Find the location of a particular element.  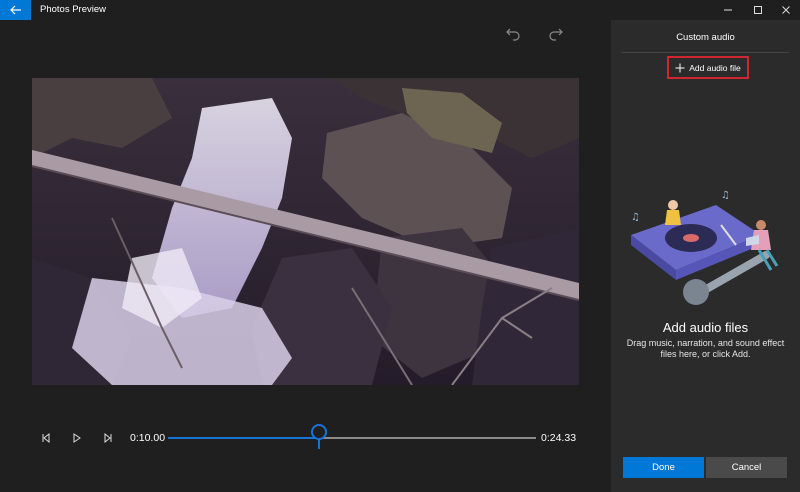

play-icon is located at coordinates (77, 438).